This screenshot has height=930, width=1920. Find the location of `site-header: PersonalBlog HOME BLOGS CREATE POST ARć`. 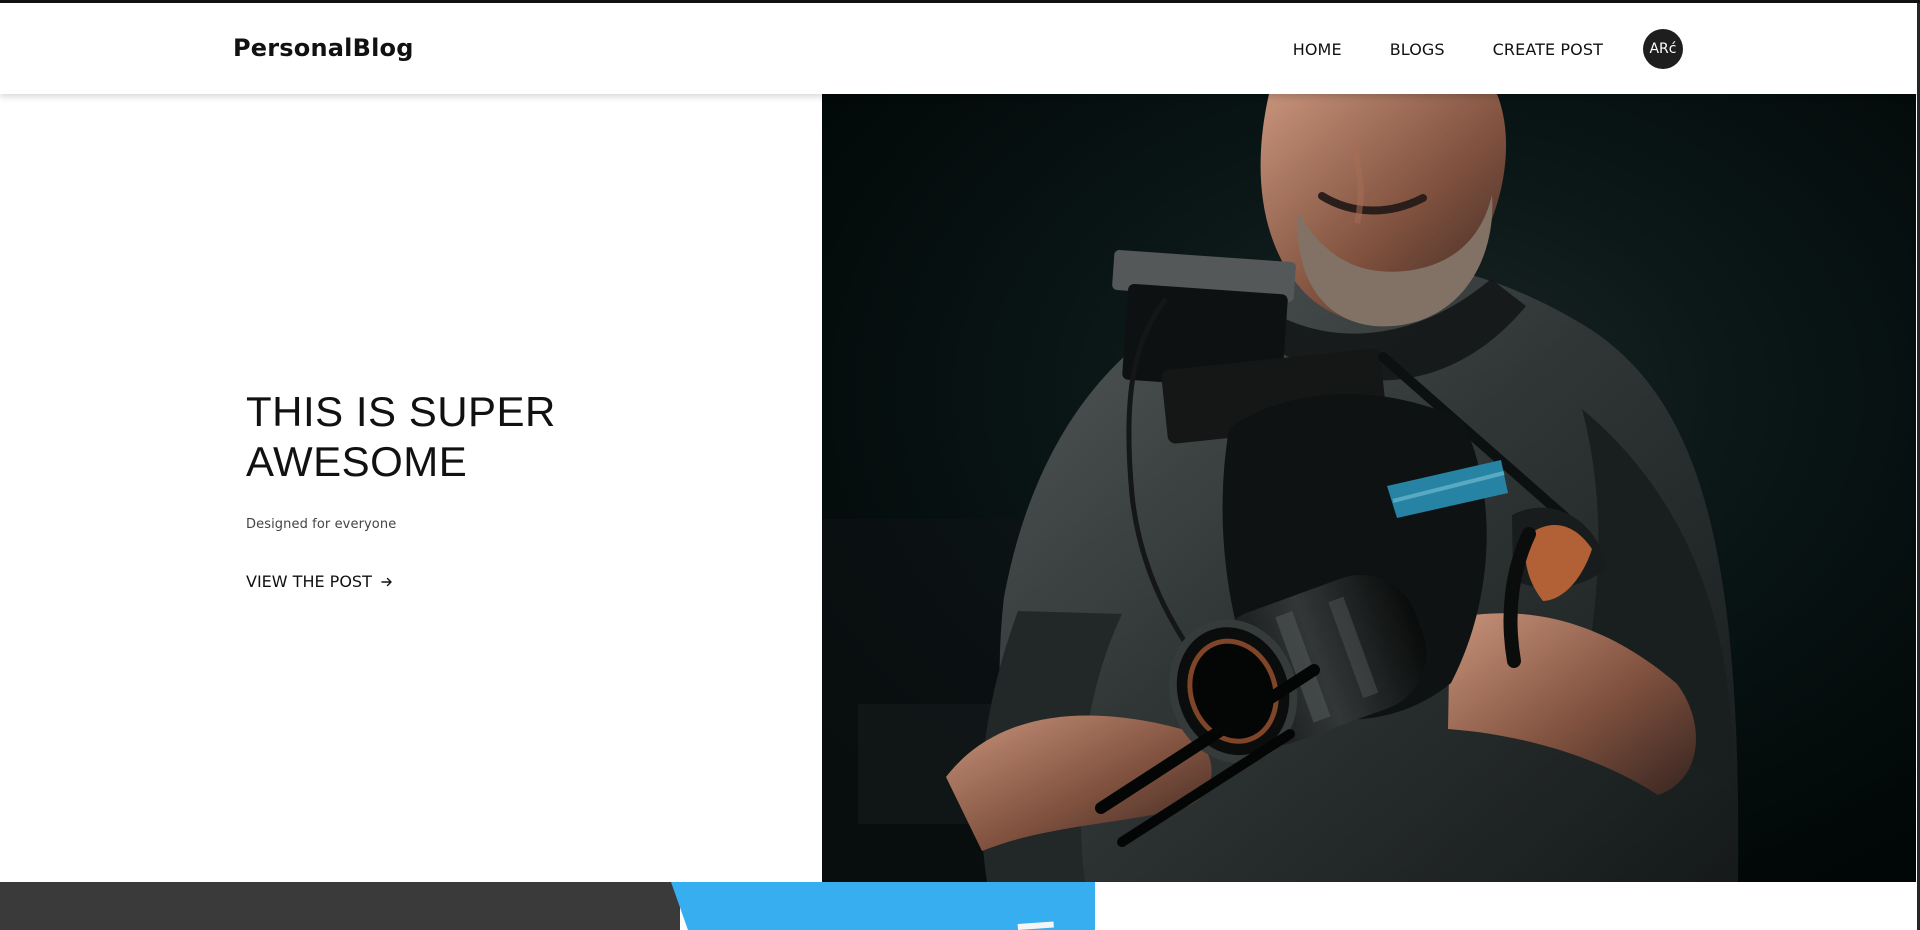

site-header: PersonalBlog HOME BLOGS CREATE POST ARć is located at coordinates (960, 48).